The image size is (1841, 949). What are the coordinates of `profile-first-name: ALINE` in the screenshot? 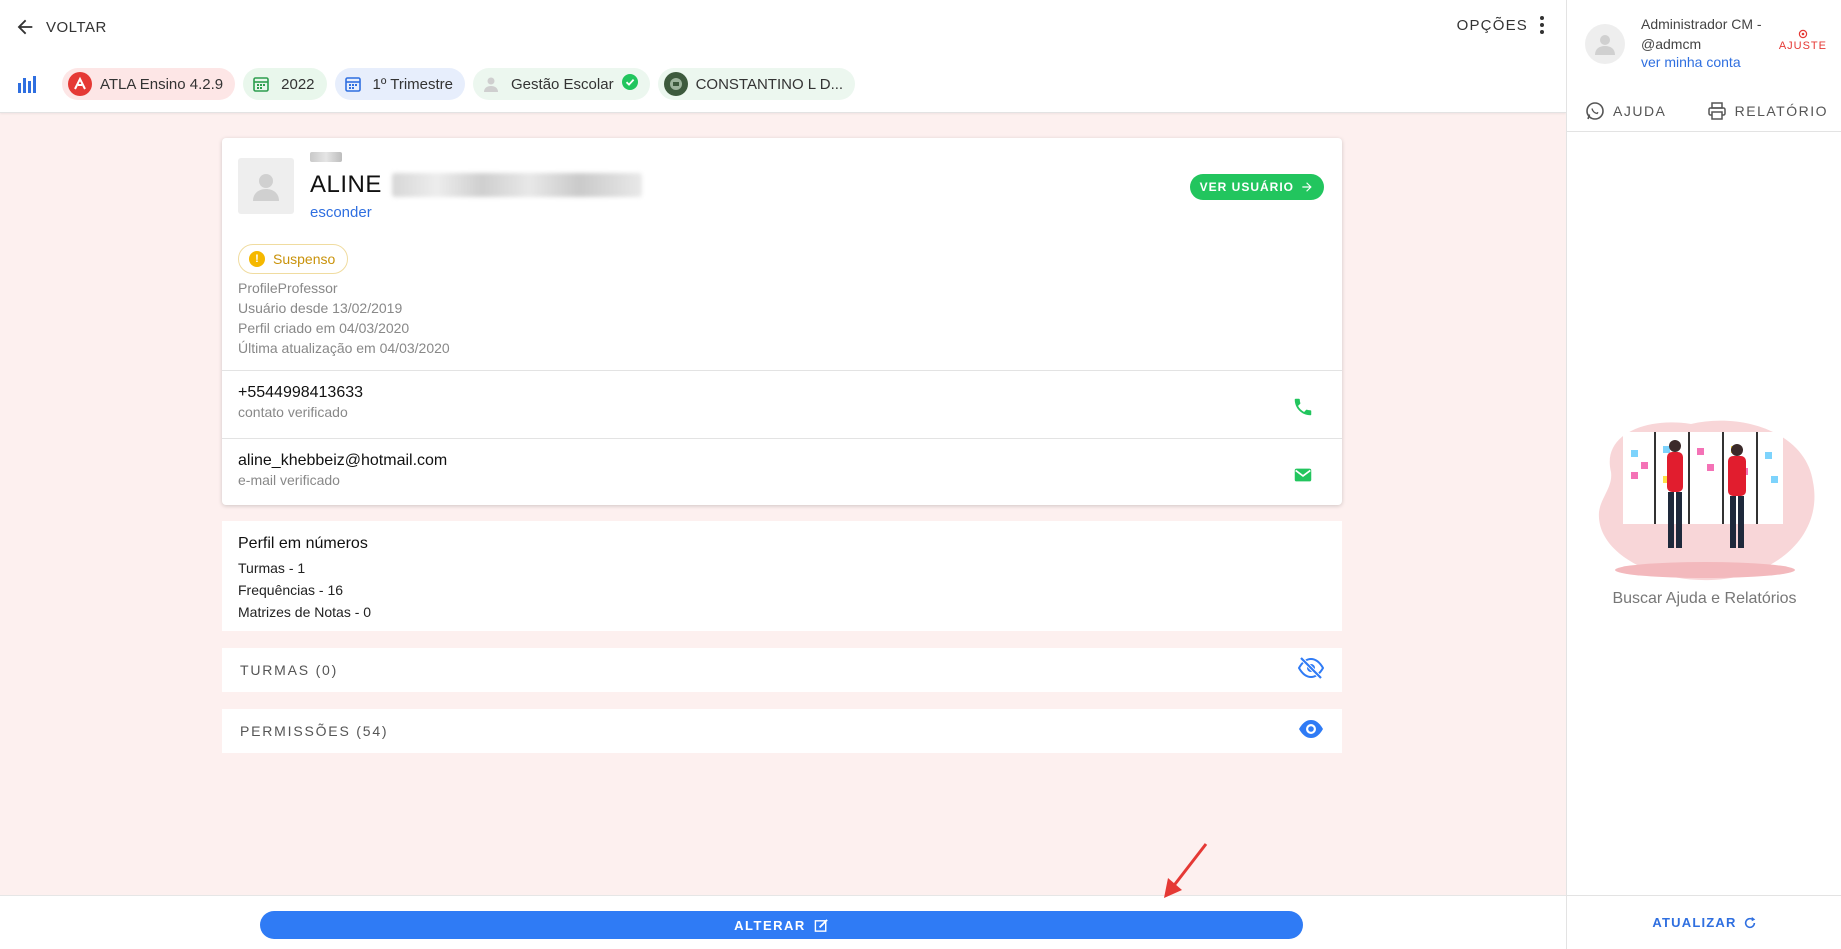 It's located at (346, 184).